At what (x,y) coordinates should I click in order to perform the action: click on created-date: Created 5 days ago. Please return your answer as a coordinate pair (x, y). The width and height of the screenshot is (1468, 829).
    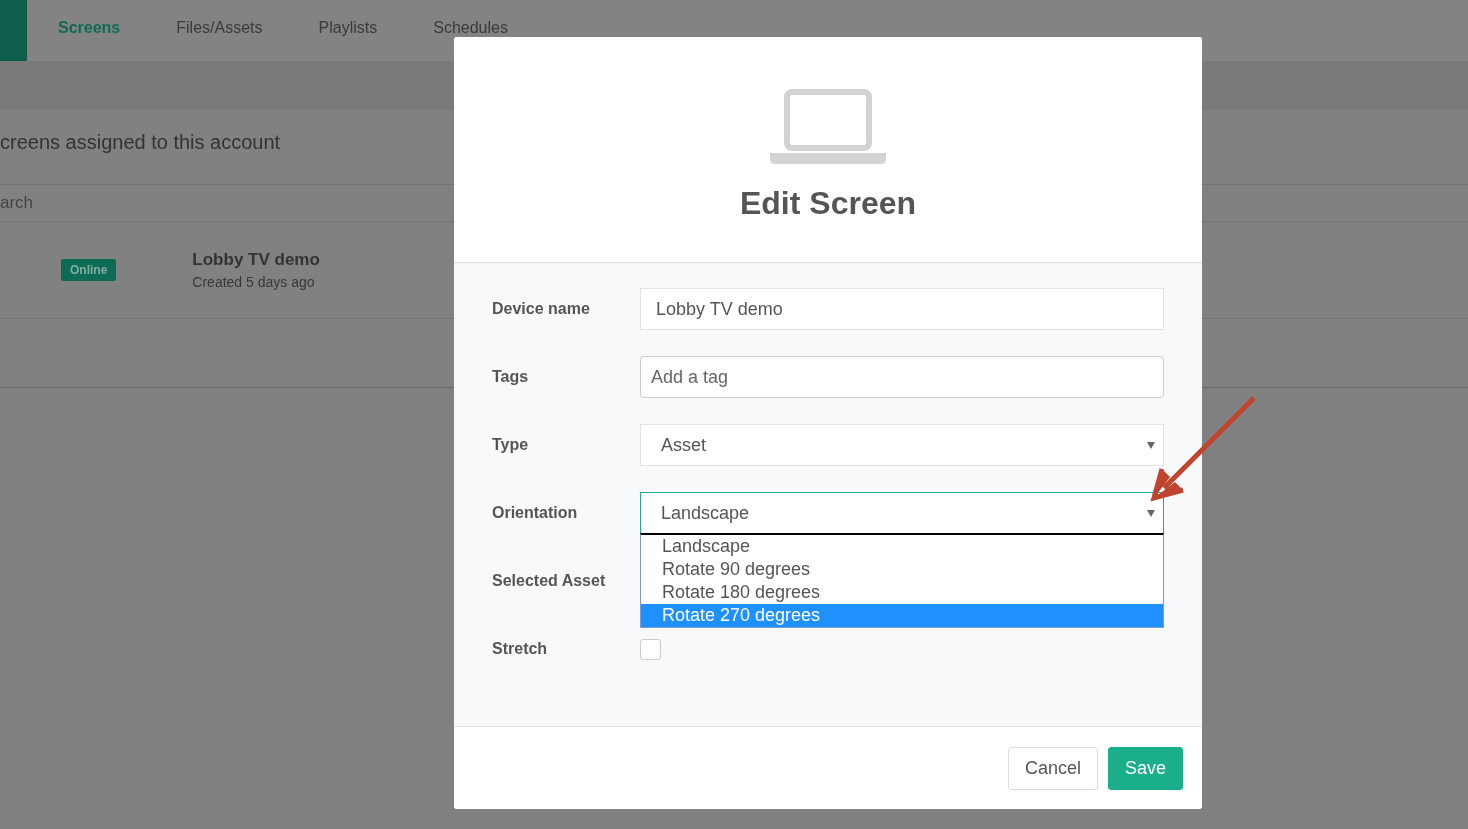
    Looking at the image, I should click on (254, 282).